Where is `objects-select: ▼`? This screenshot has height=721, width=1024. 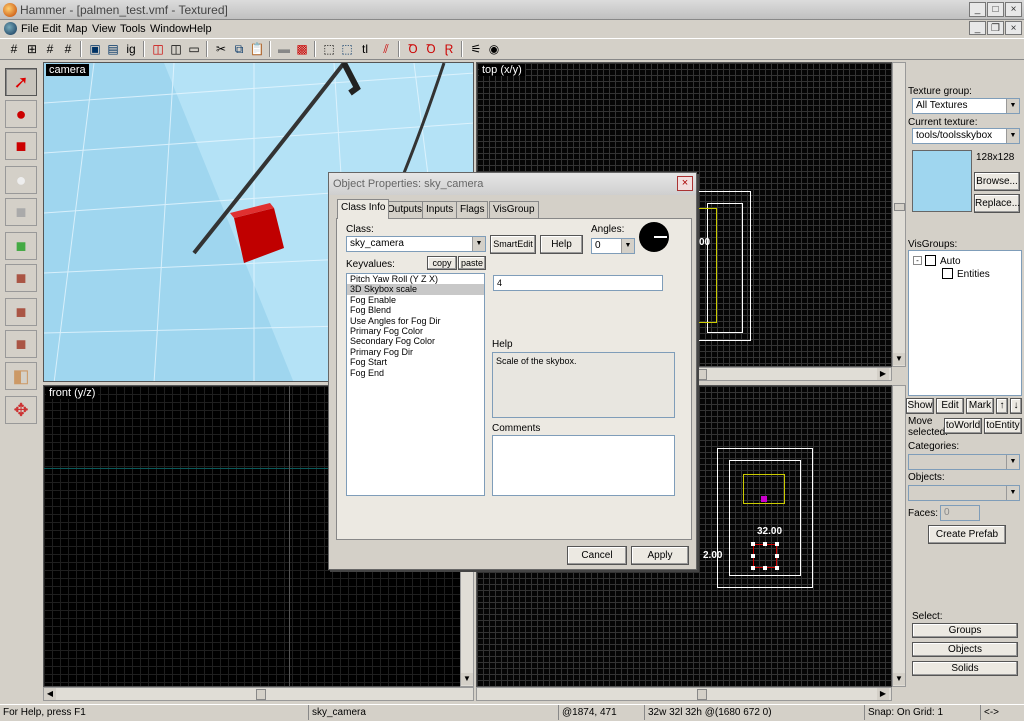
objects-select: ▼ is located at coordinates (964, 493).